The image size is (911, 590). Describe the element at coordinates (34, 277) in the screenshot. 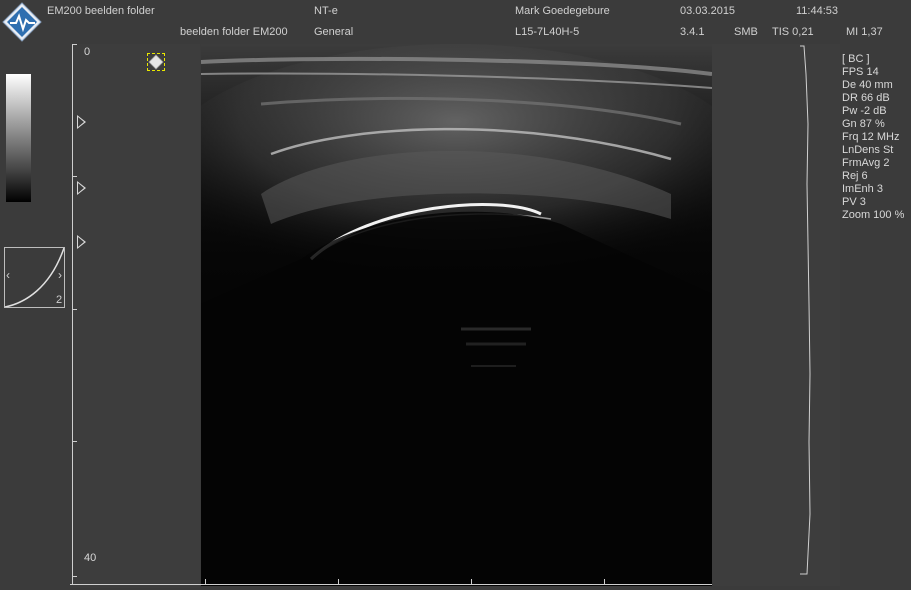

I see `gray-curve-box: ‹ › 2` at that location.